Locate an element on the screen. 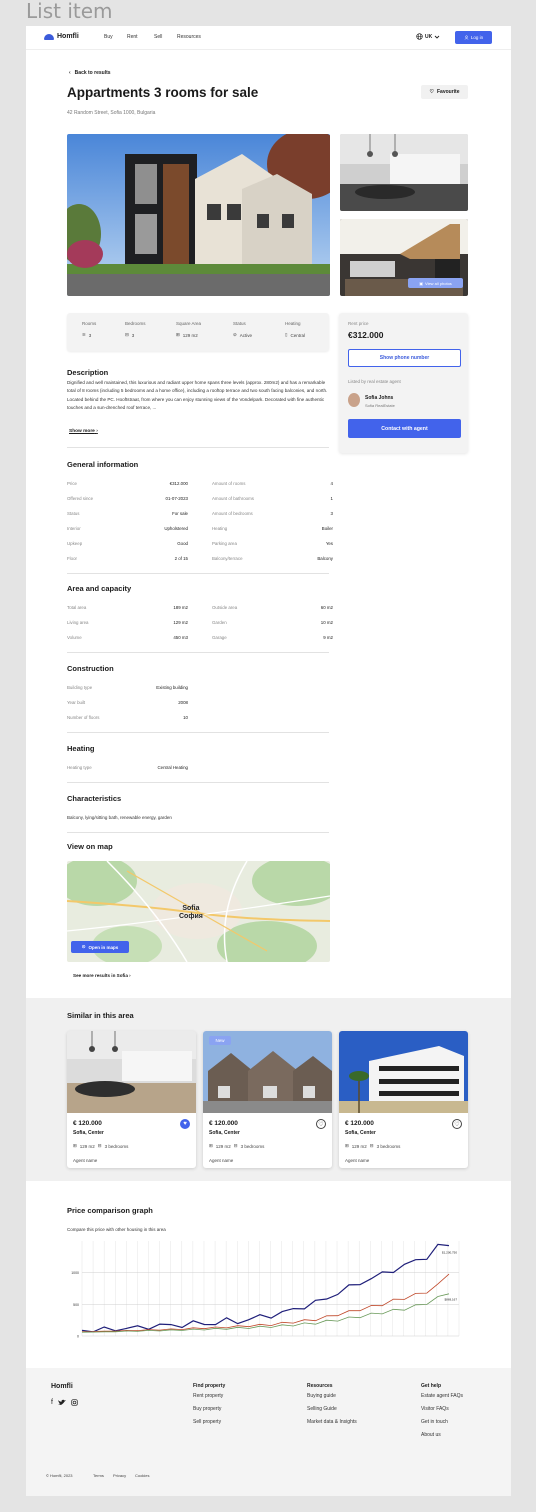 The image size is (536, 1512). login-button: Log in is located at coordinates (473, 37).